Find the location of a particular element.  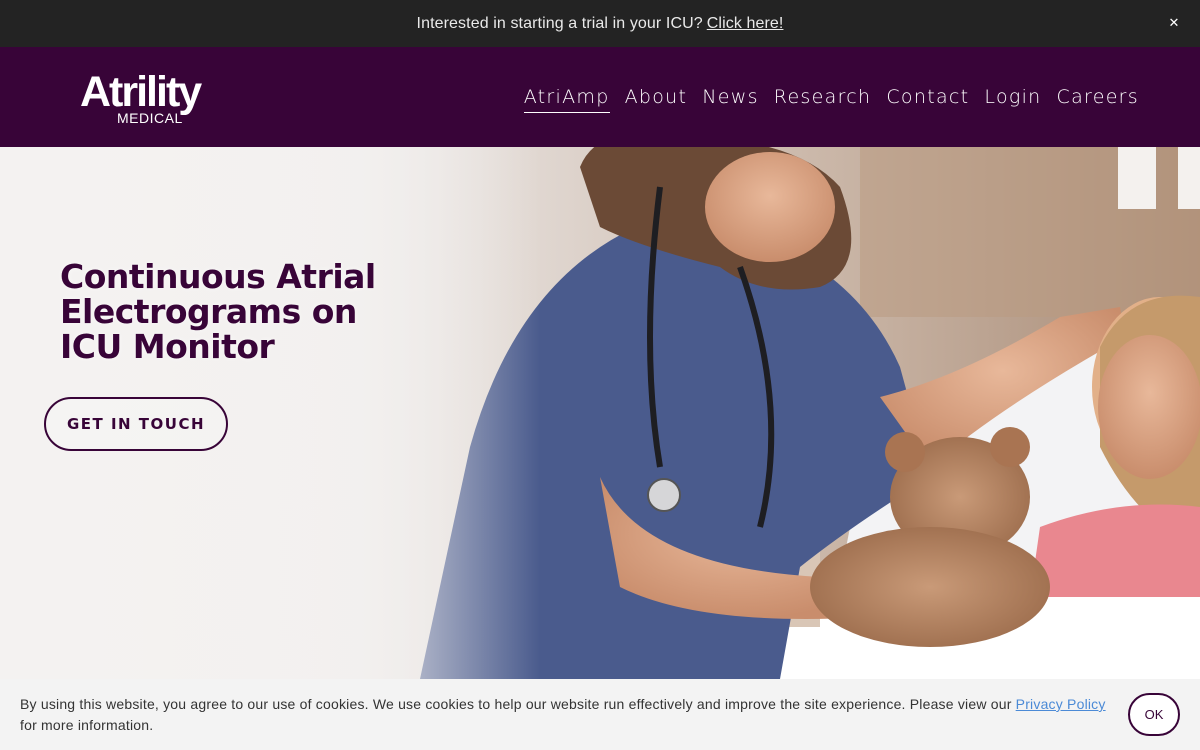

nav-item-login: Login is located at coordinates (1012, 98).